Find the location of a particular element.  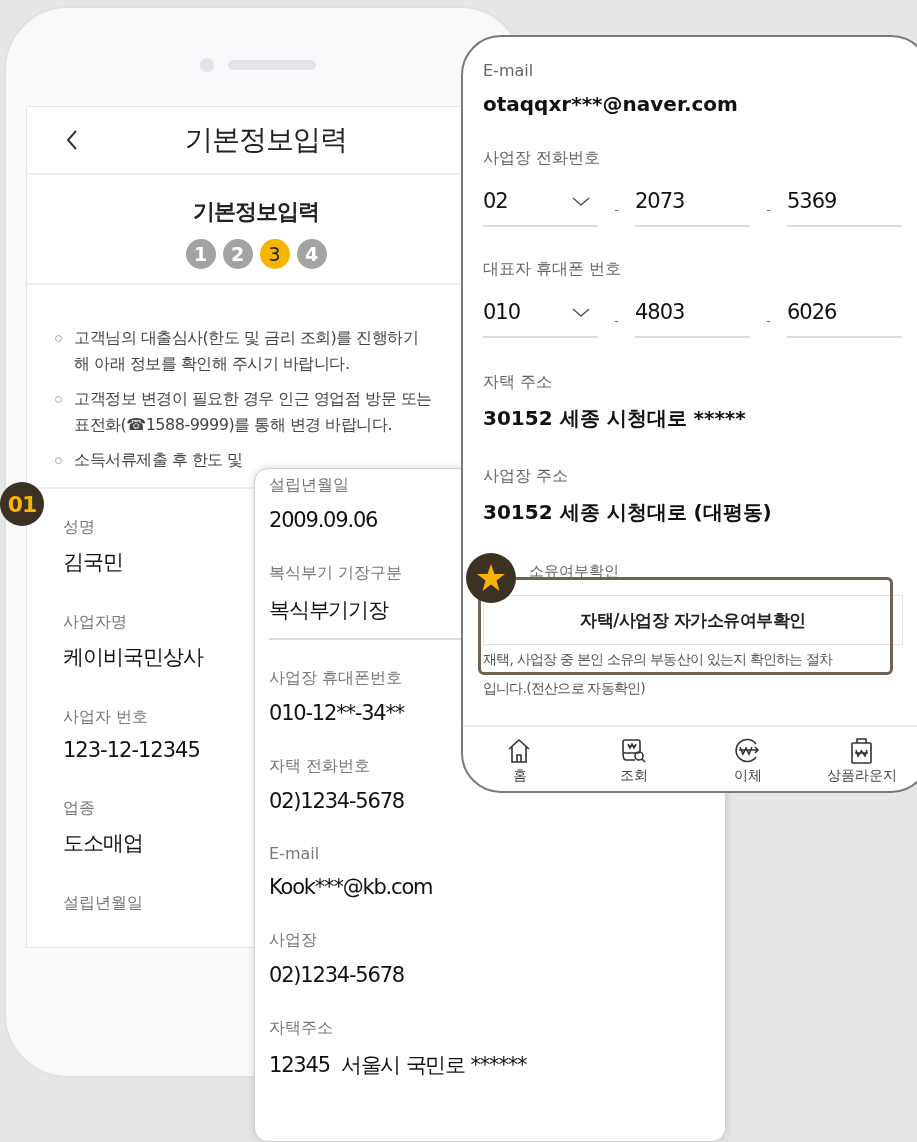

field-value: 복식부기기장 is located at coordinates (328, 610).